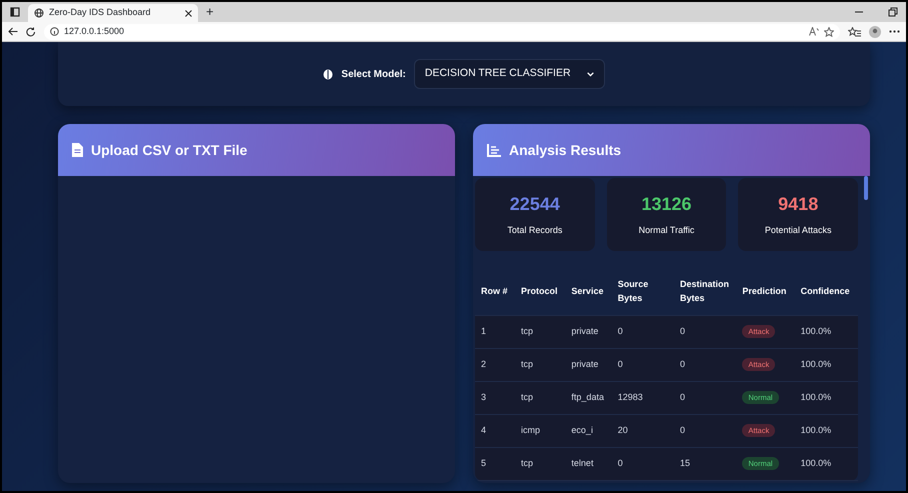 The height and width of the screenshot is (493, 908). What do you see at coordinates (54, 31) in the screenshot?
I see `info-icon` at bounding box center [54, 31].